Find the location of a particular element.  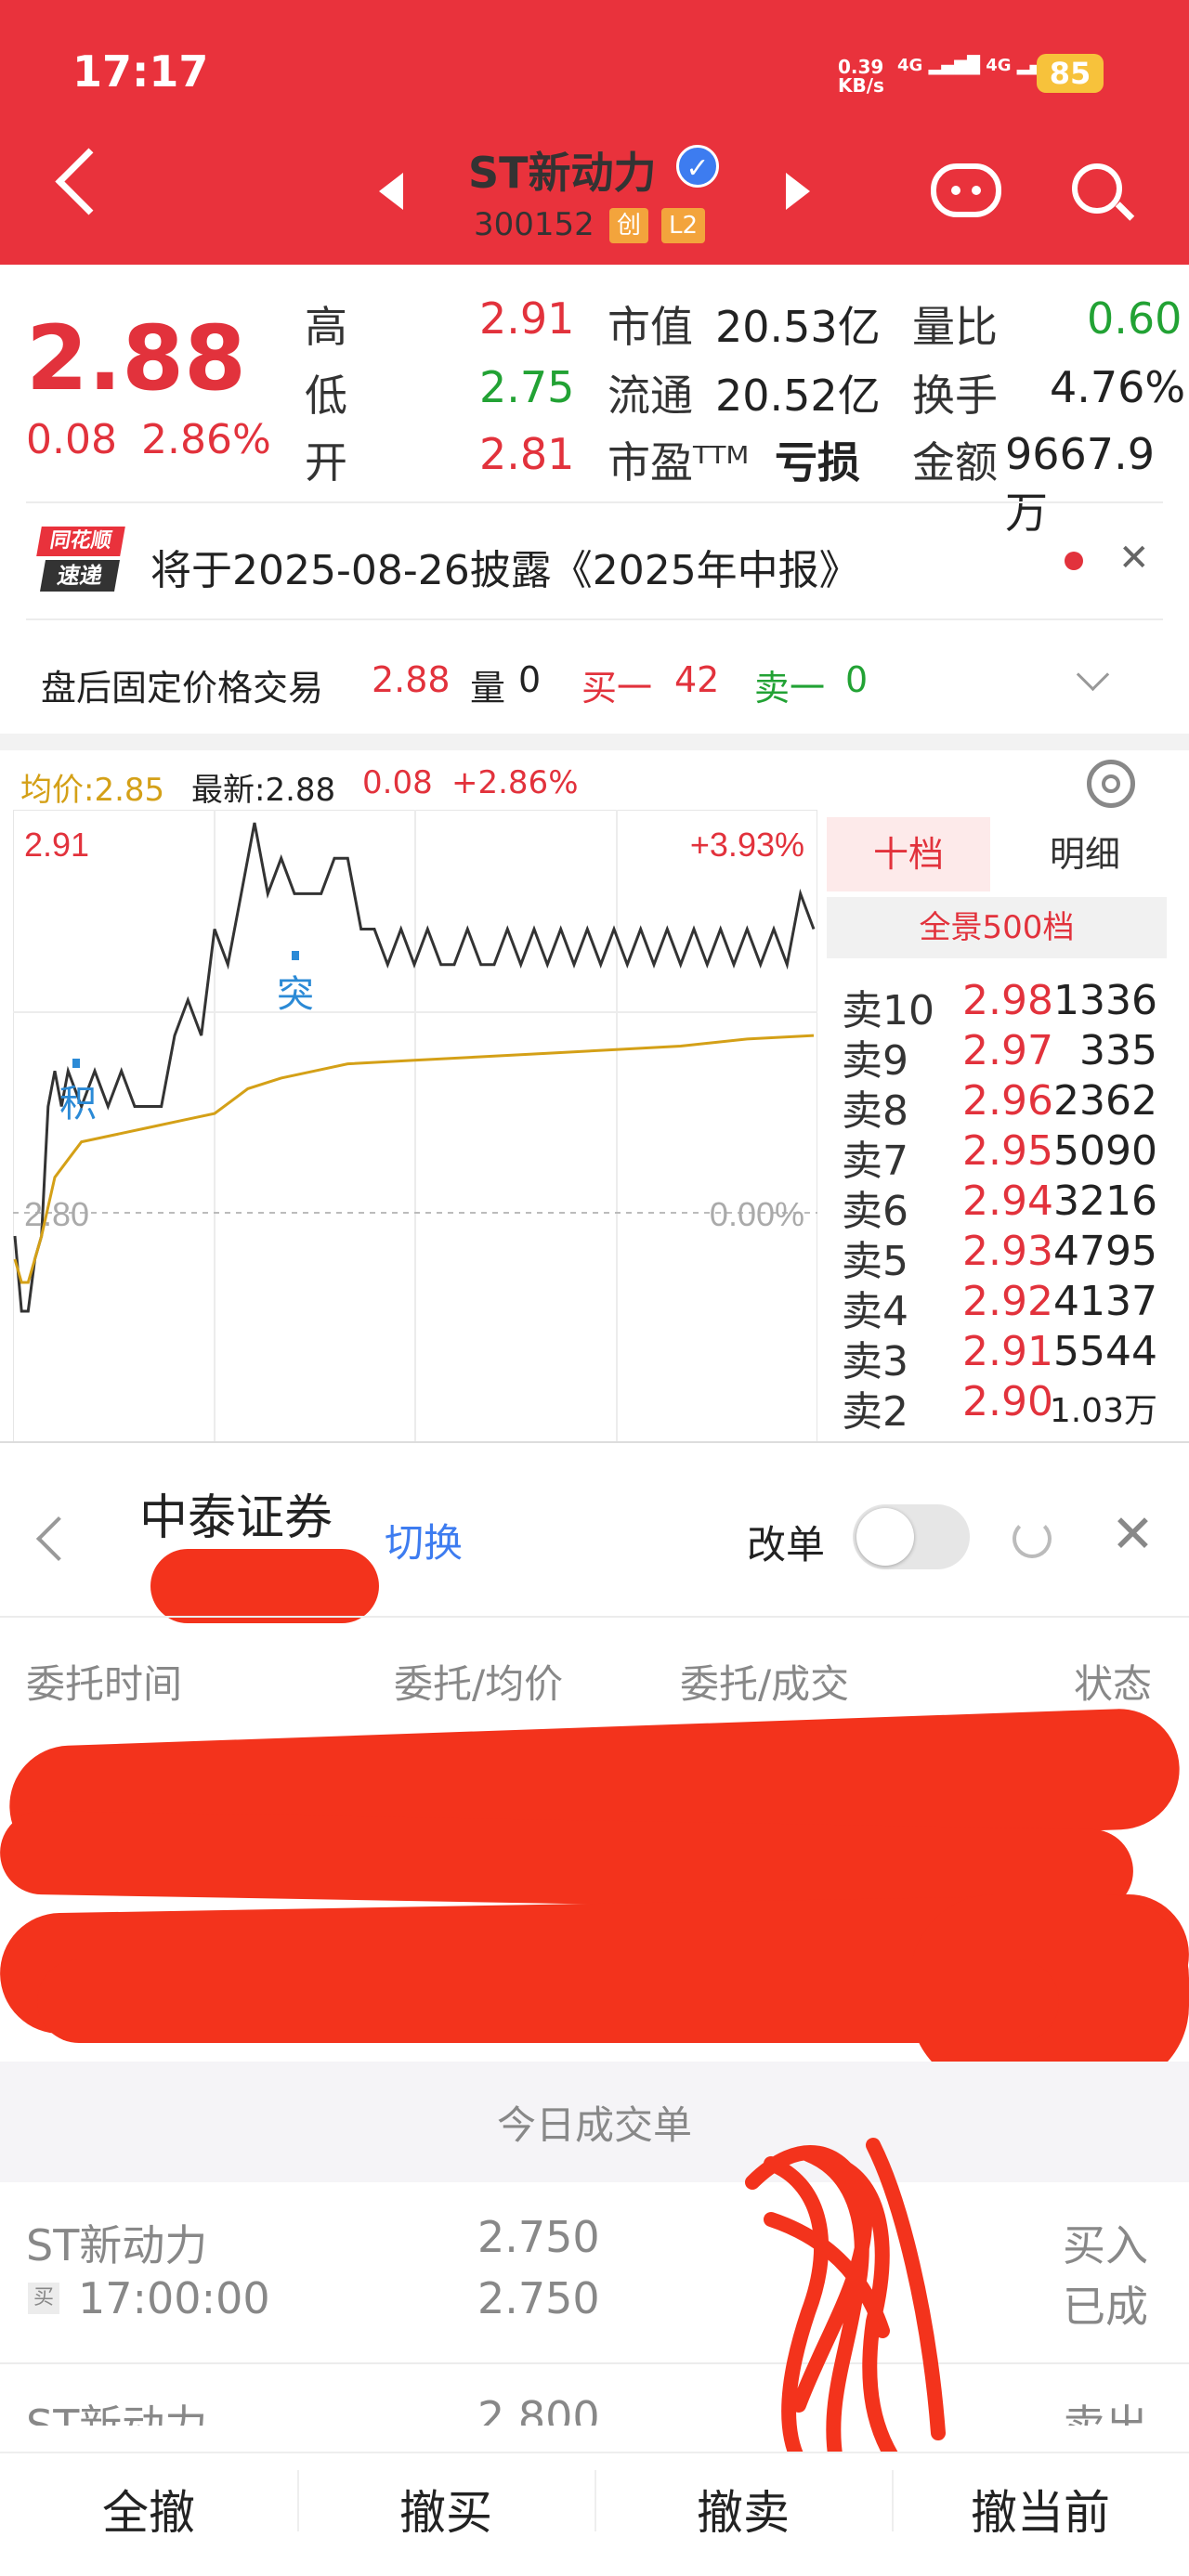

order-book-volume: 1.03万 is located at coordinates (1103, 1411).